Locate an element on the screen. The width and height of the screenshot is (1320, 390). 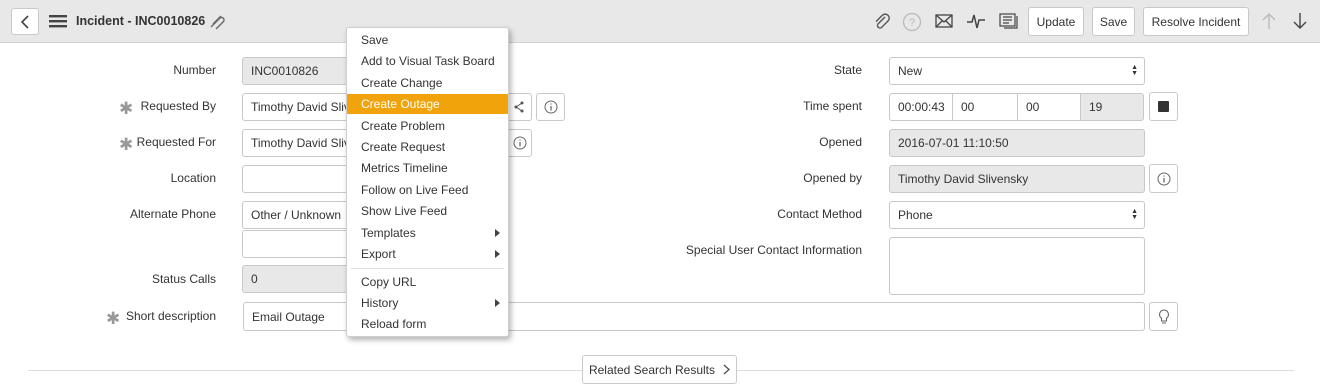
menu-item-create-request: Create Request is located at coordinates (427, 147).